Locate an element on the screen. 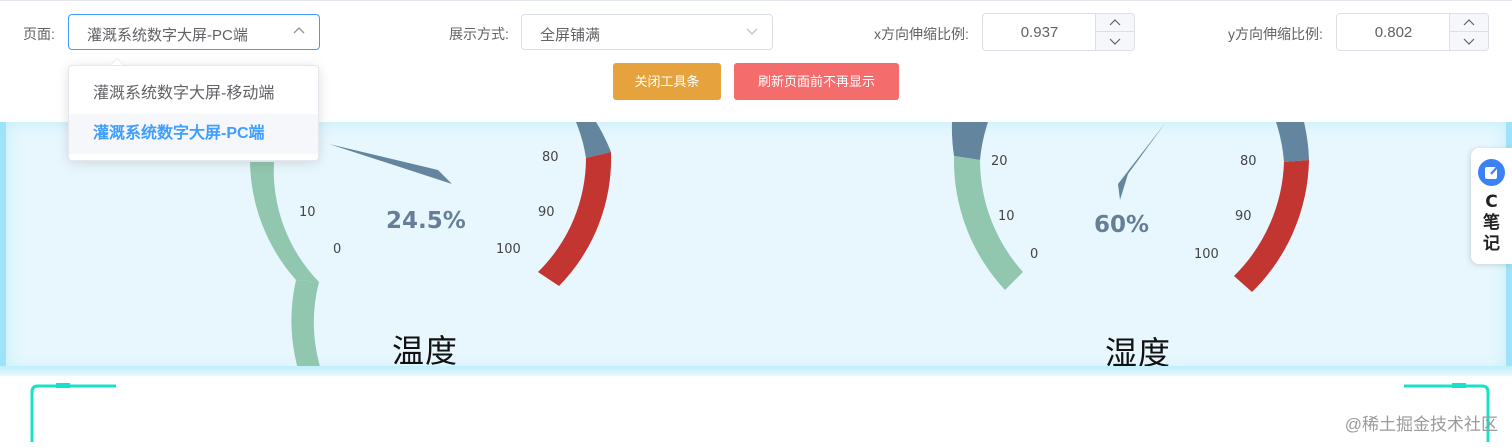  temperature-value: 24.5% is located at coordinates (426, 221).